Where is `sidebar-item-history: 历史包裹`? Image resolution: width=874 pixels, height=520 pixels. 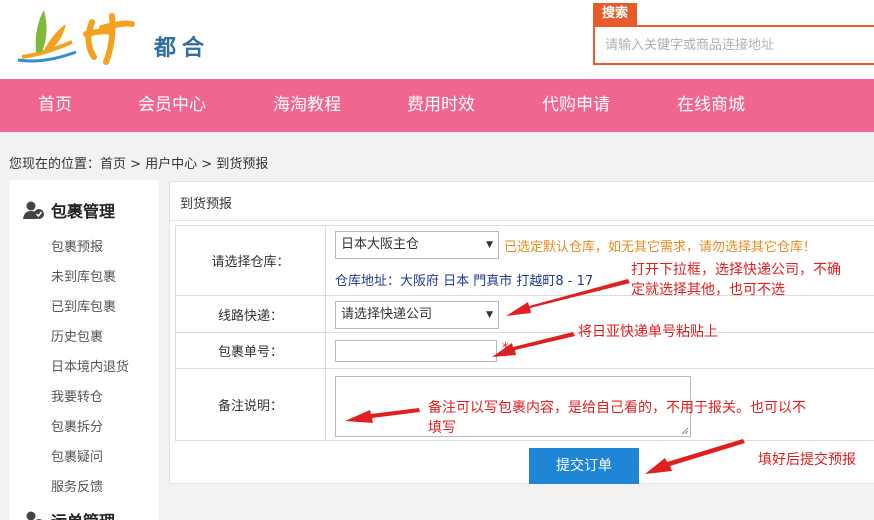
sidebar-item-history: 历史包裹 is located at coordinates (77, 335).